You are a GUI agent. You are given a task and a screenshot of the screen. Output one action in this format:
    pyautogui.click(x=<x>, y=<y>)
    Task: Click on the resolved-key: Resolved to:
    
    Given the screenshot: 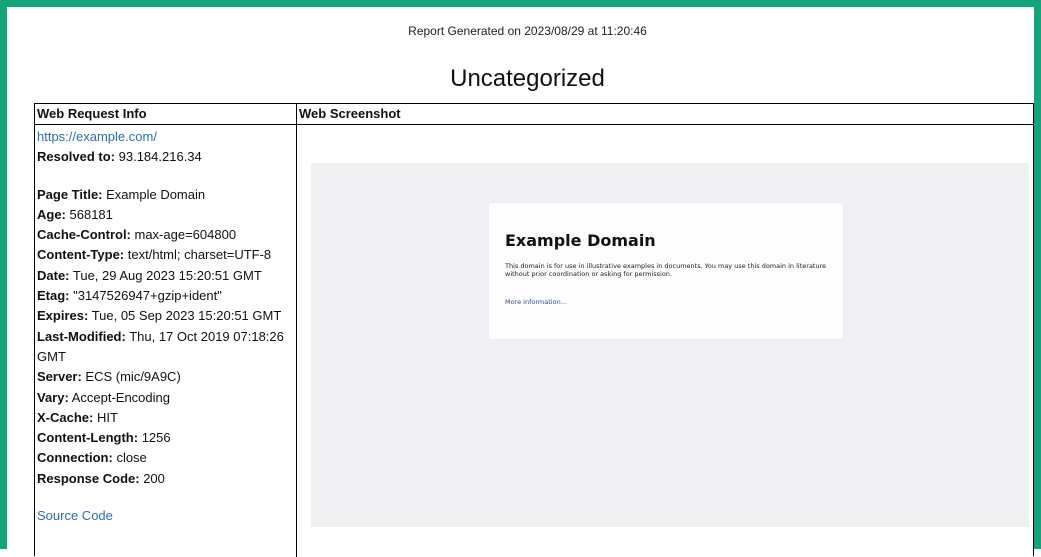 What is the action you would take?
    pyautogui.click(x=76, y=157)
    